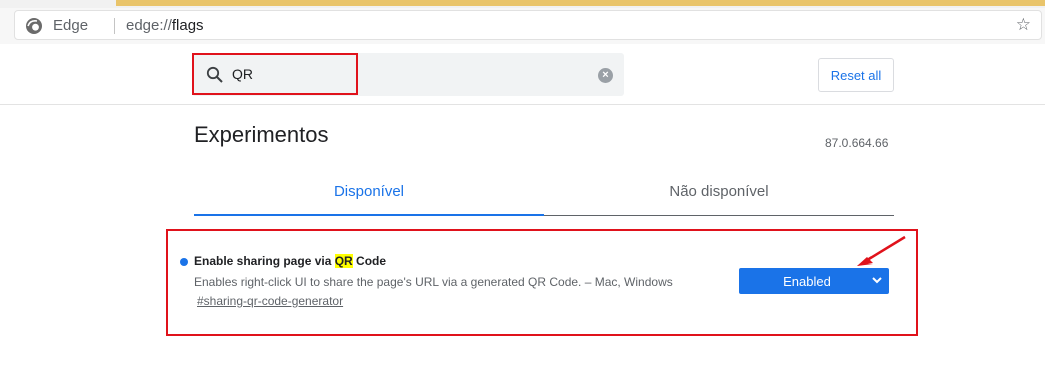 The image size is (1045, 368). Describe the element at coordinates (857, 143) in the screenshot. I see `version-label: 87.0.664.66` at that location.